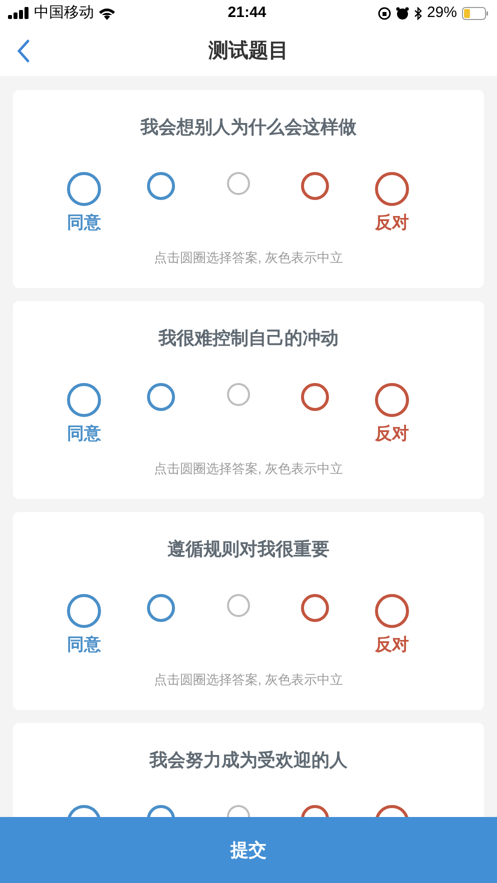 Image resolution: width=497 pixels, height=883 pixels. Describe the element at coordinates (19, 13) in the screenshot. I see `signal-icon` at that location.